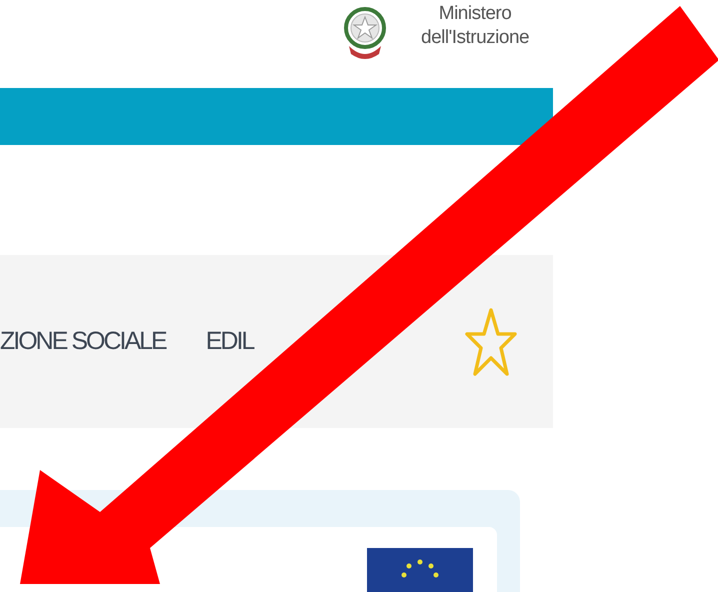 The image size is (718, 592). What do you see at coordinates (475, 14) in the screenshot?
I see `ministry-name: Ministero` at bounding box center [475, 14].